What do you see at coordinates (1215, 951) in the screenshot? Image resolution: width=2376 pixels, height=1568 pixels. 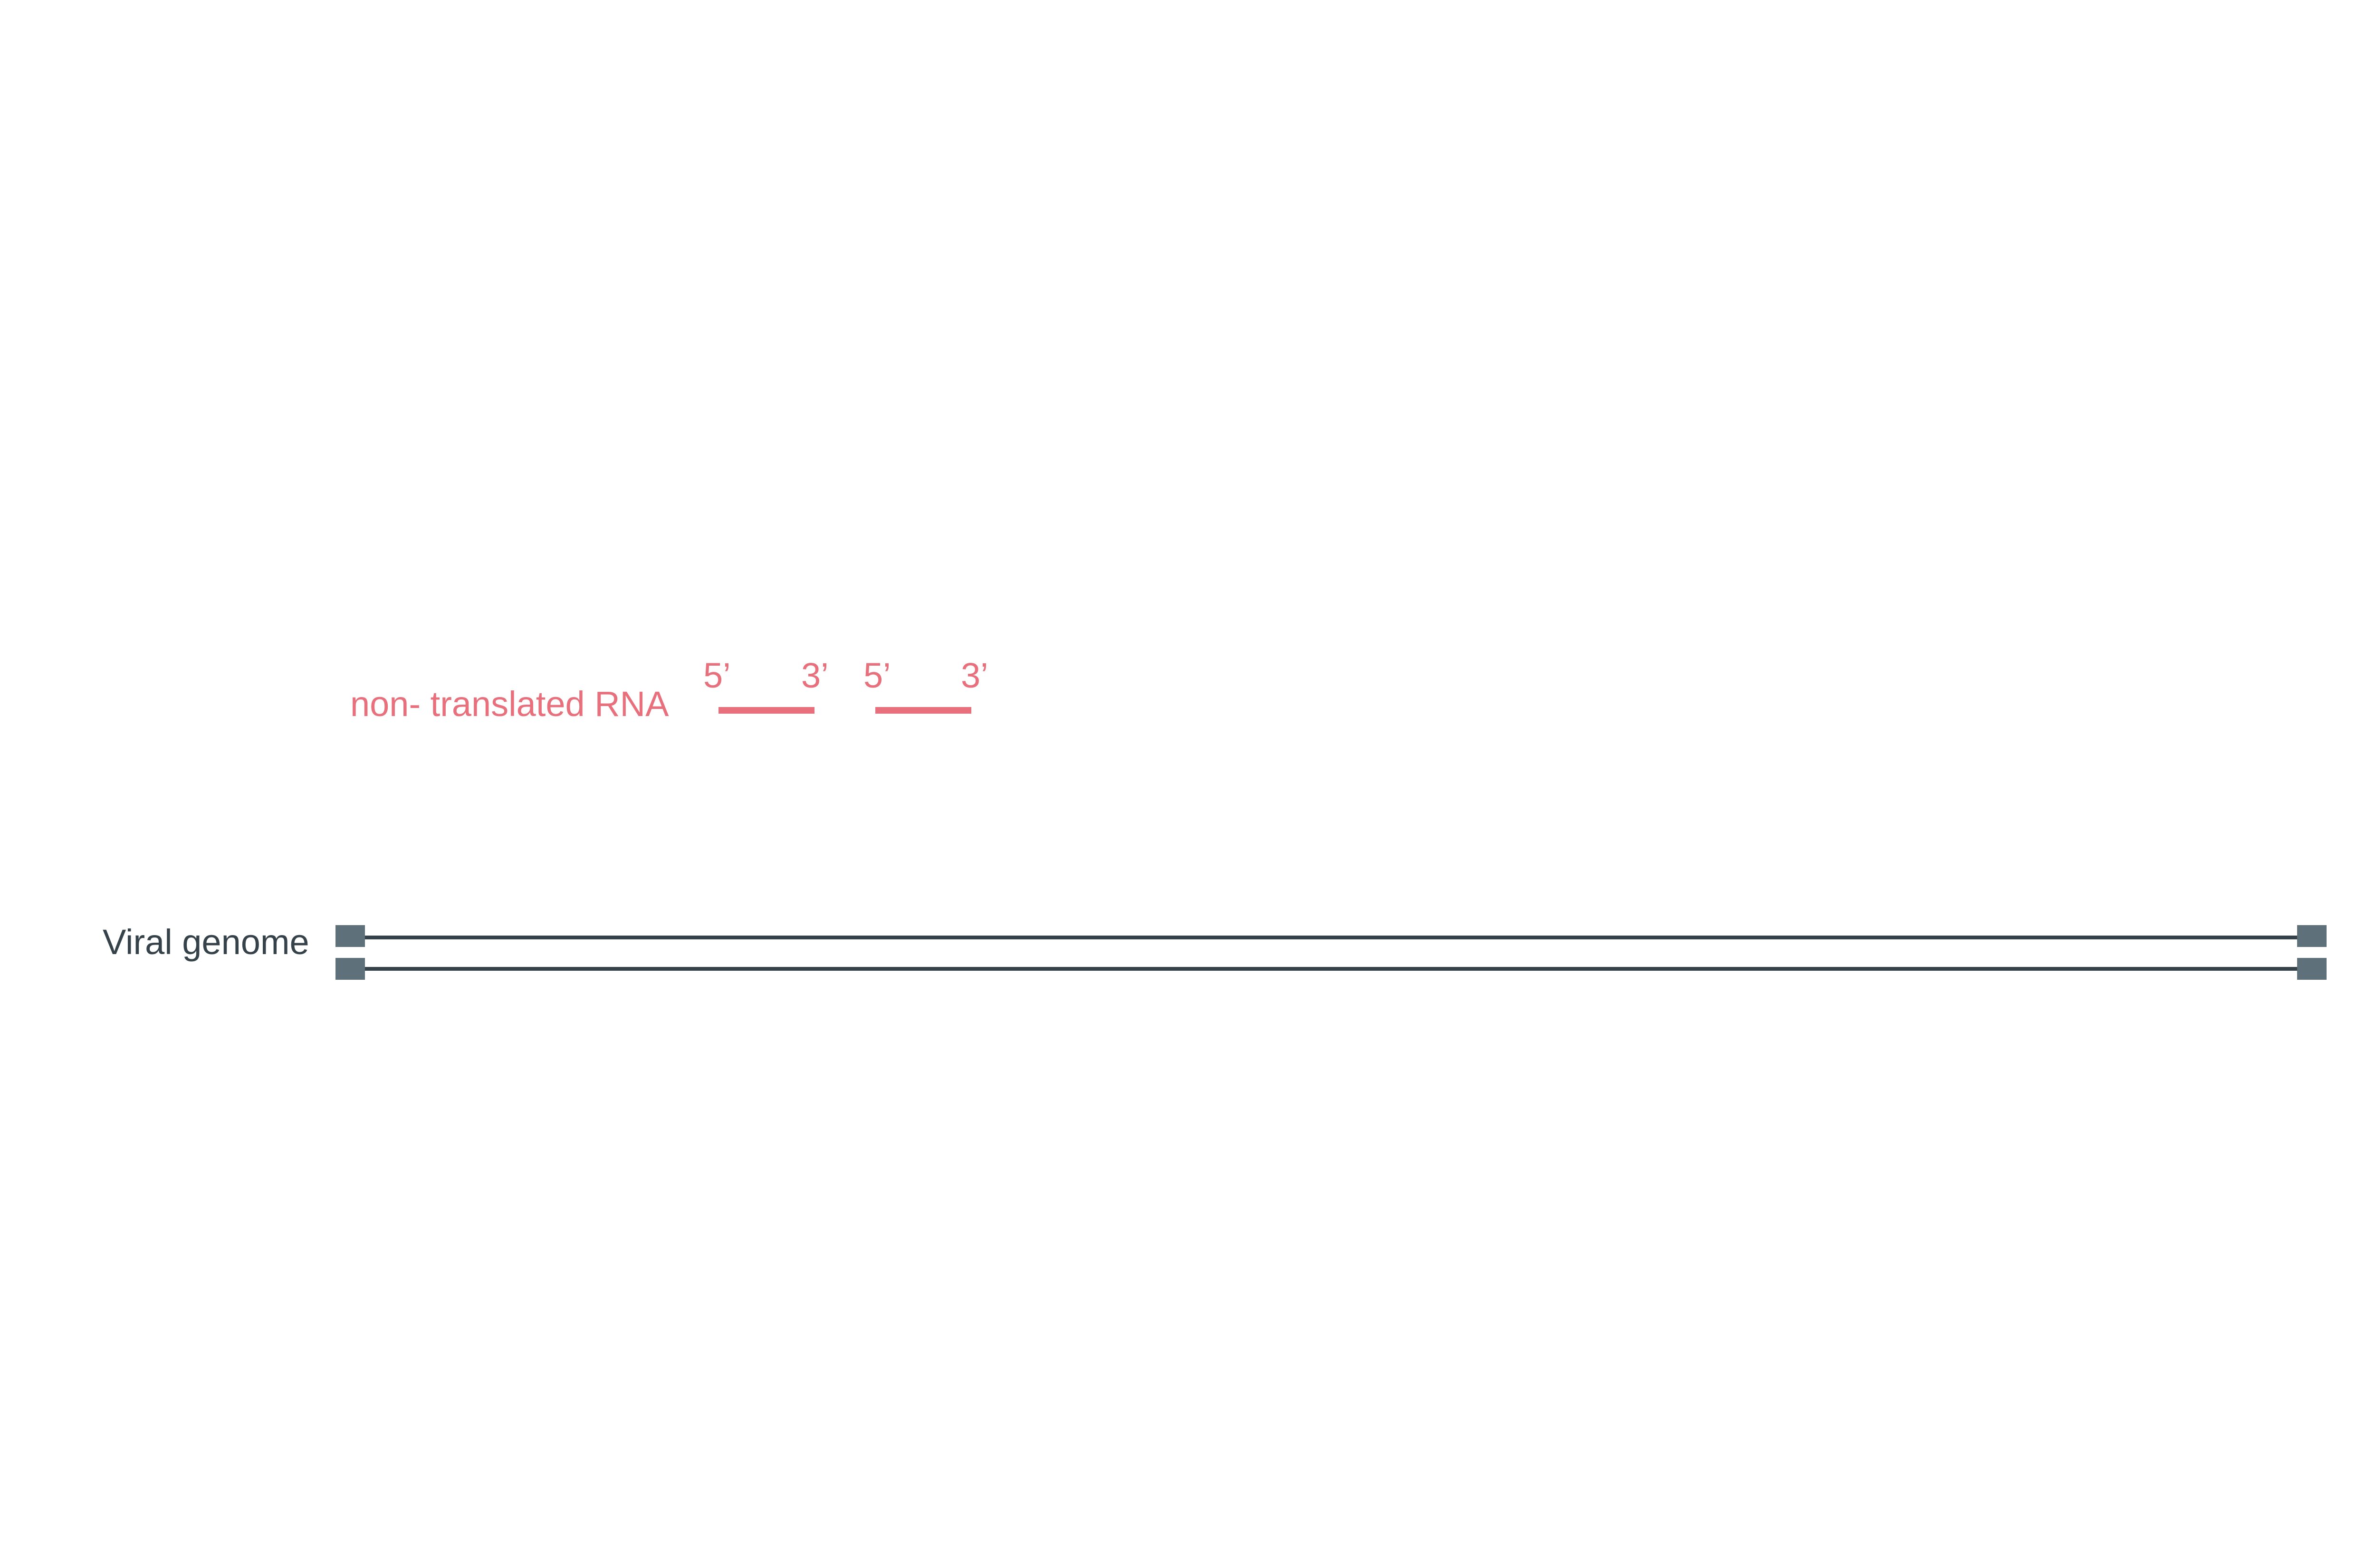 I see `viral-genome-group: Viral genome` at bounding box center [1215, 951].